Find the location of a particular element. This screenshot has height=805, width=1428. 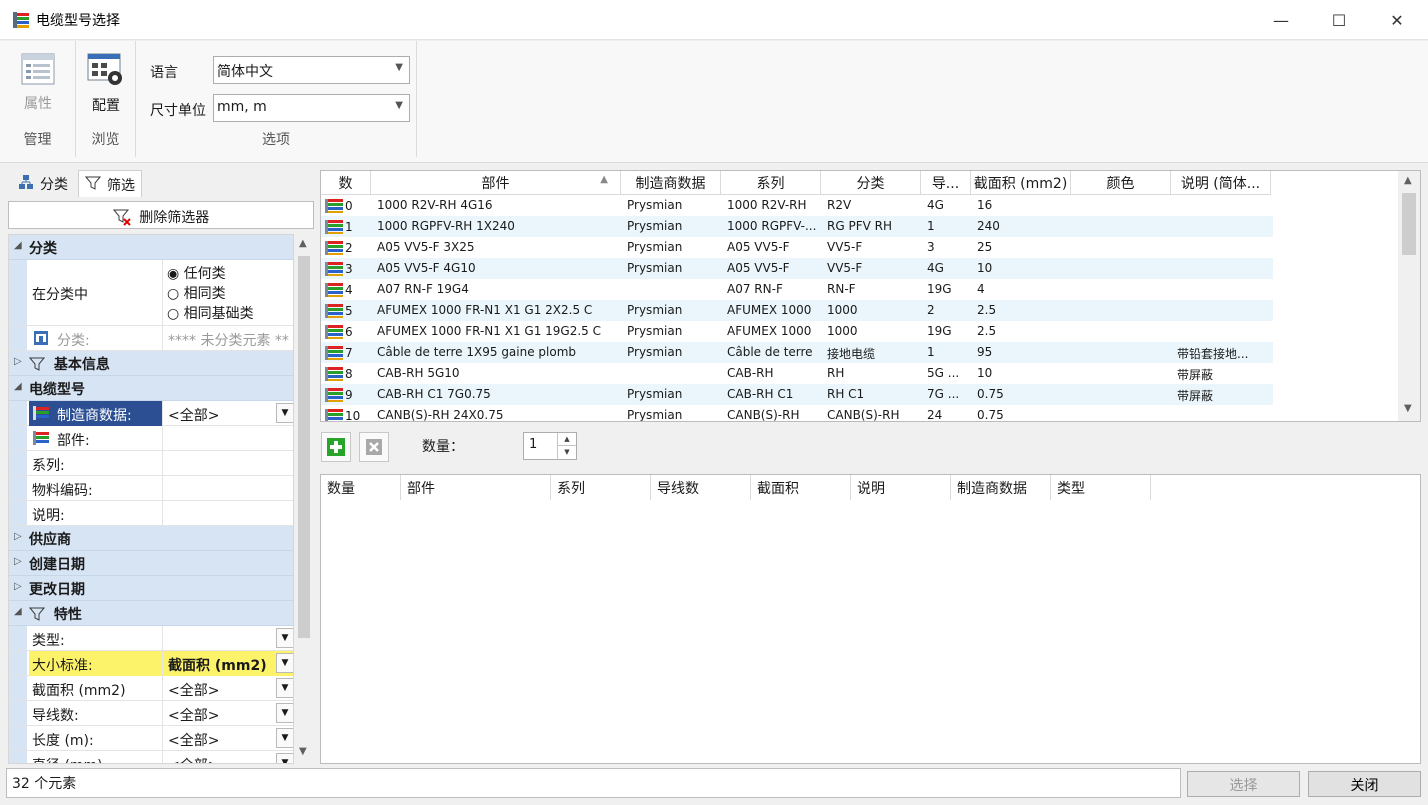

section-basic-info-label: 基本信息 is located at coordinates (81, 365).